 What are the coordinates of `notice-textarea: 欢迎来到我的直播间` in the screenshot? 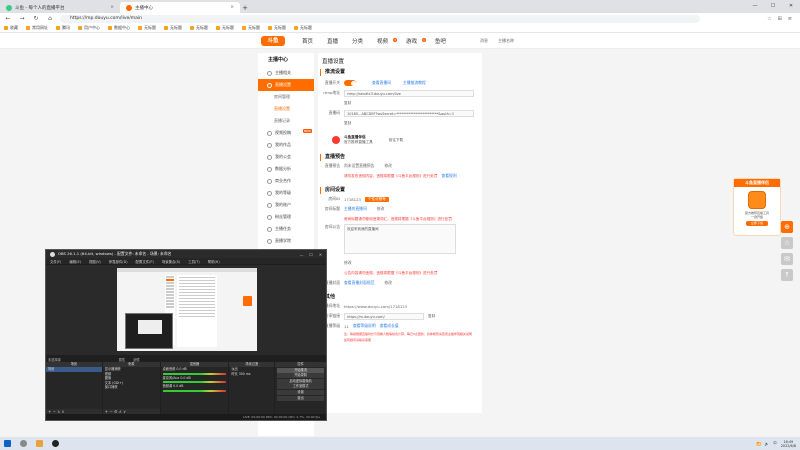 It's located at (400, 239).